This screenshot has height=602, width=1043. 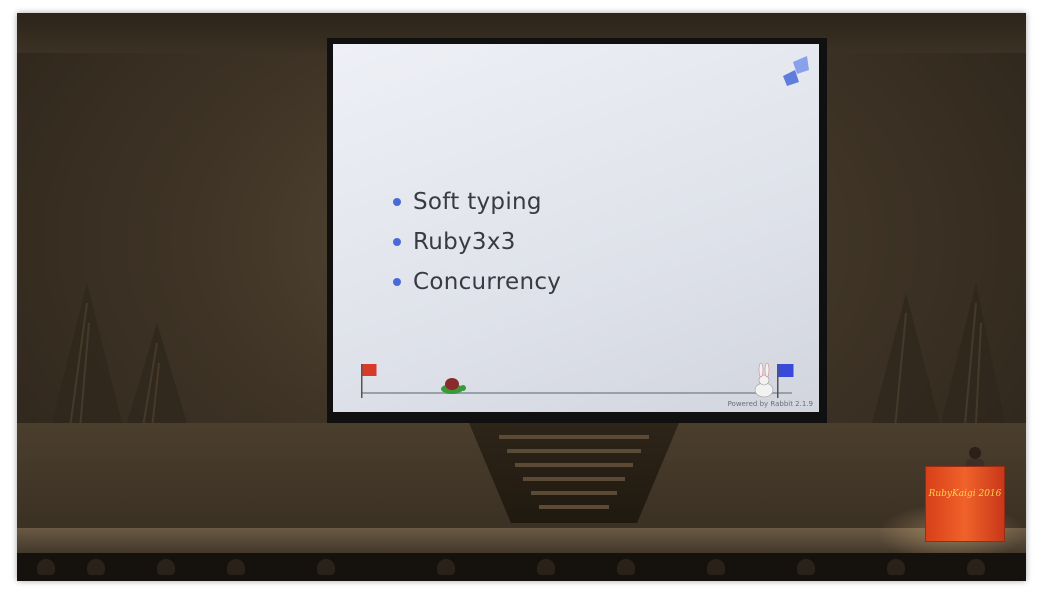 I want to click on bullet-text: Concurrency, so click(x=487, y=282).